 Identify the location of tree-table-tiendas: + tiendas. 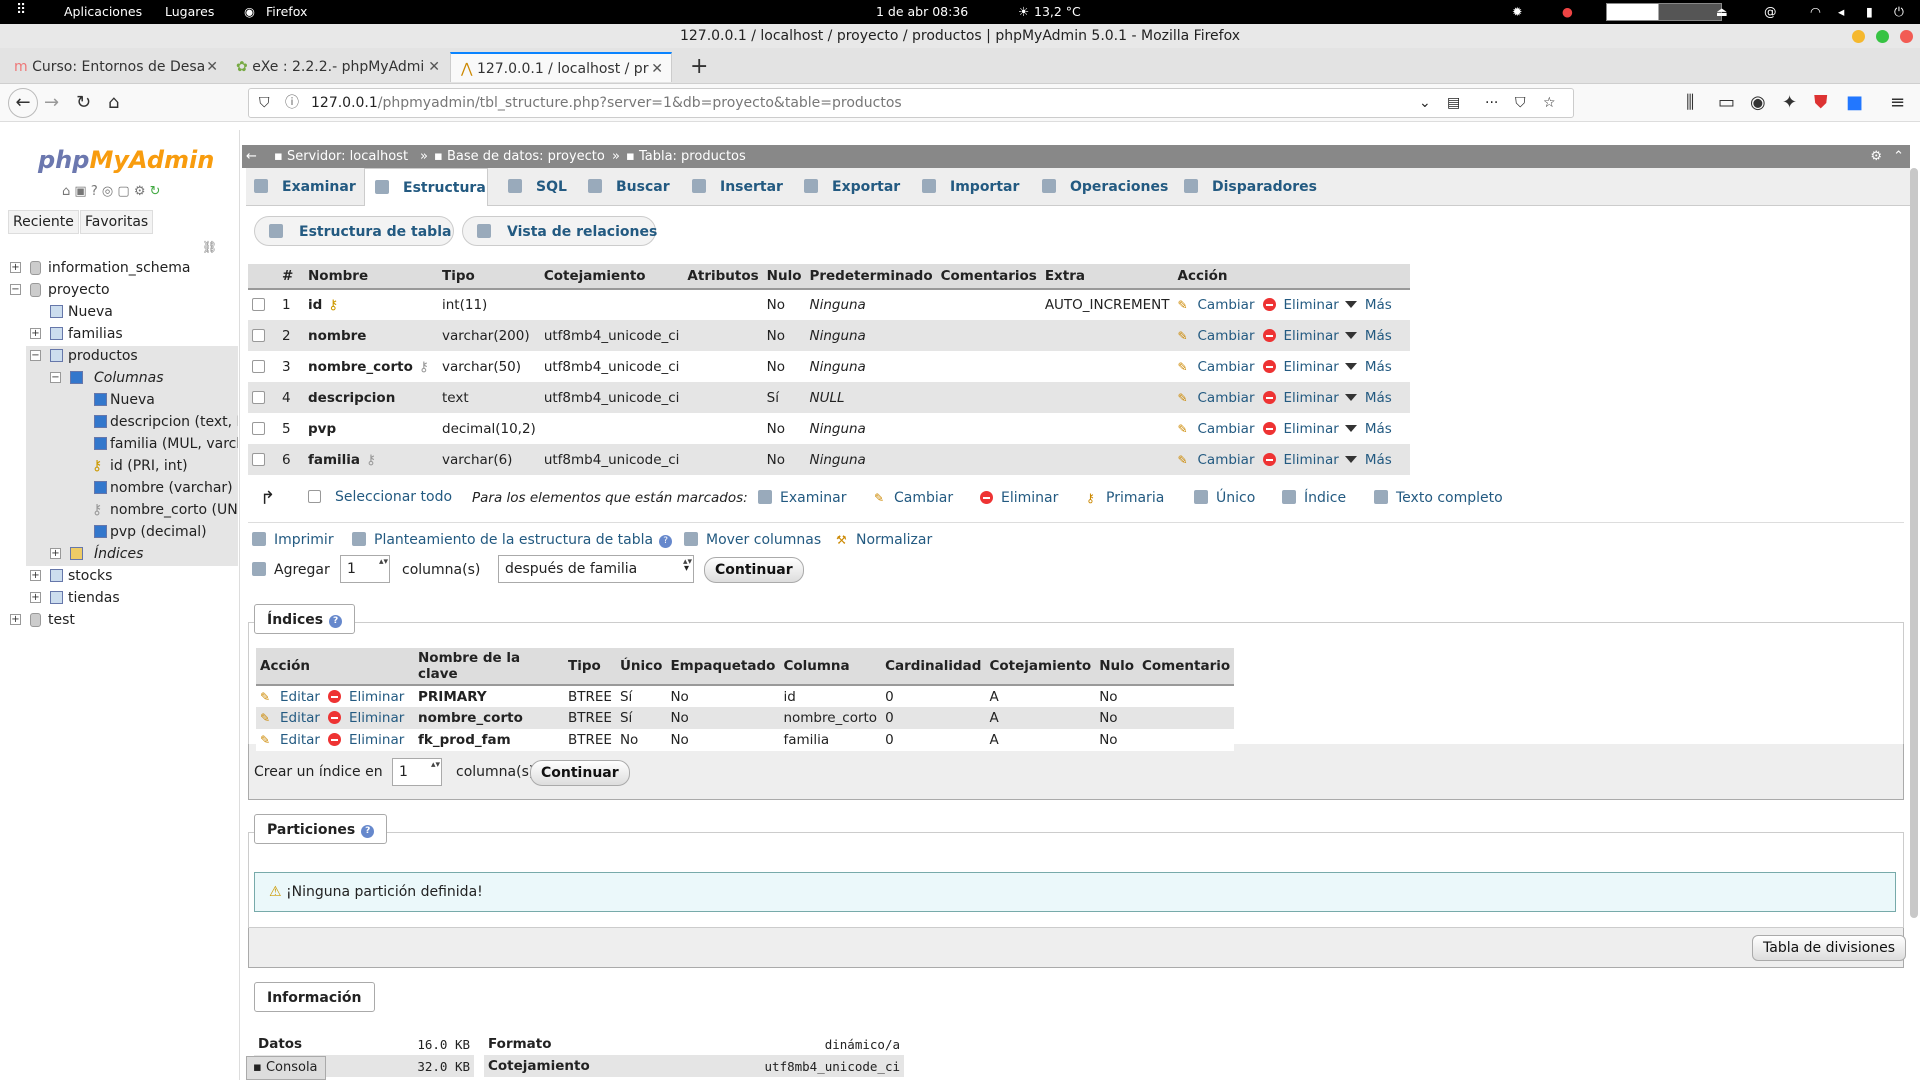
(119, 598).